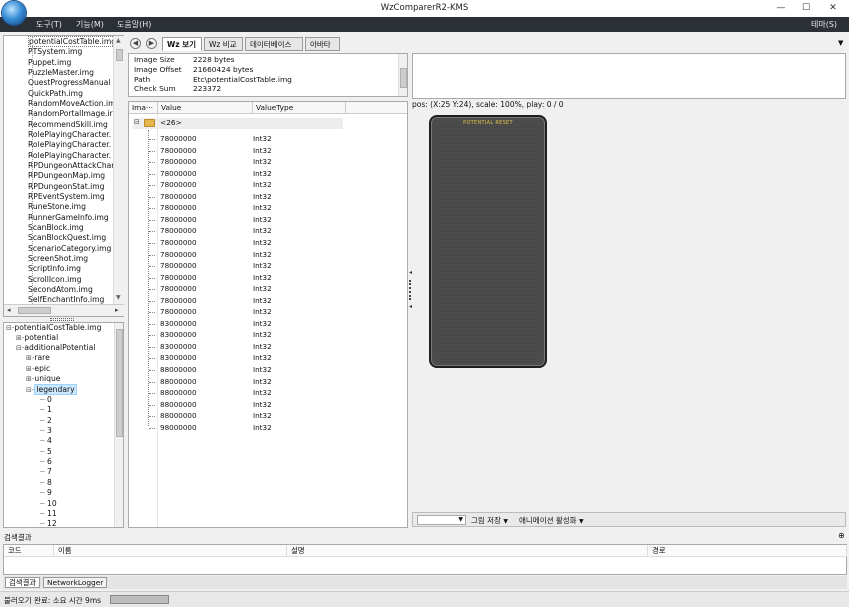  What do you see at coordinates (46, 410) in the screenshot?
I see `tree-node-child: ─ 1` at bounding box center [46, 410].